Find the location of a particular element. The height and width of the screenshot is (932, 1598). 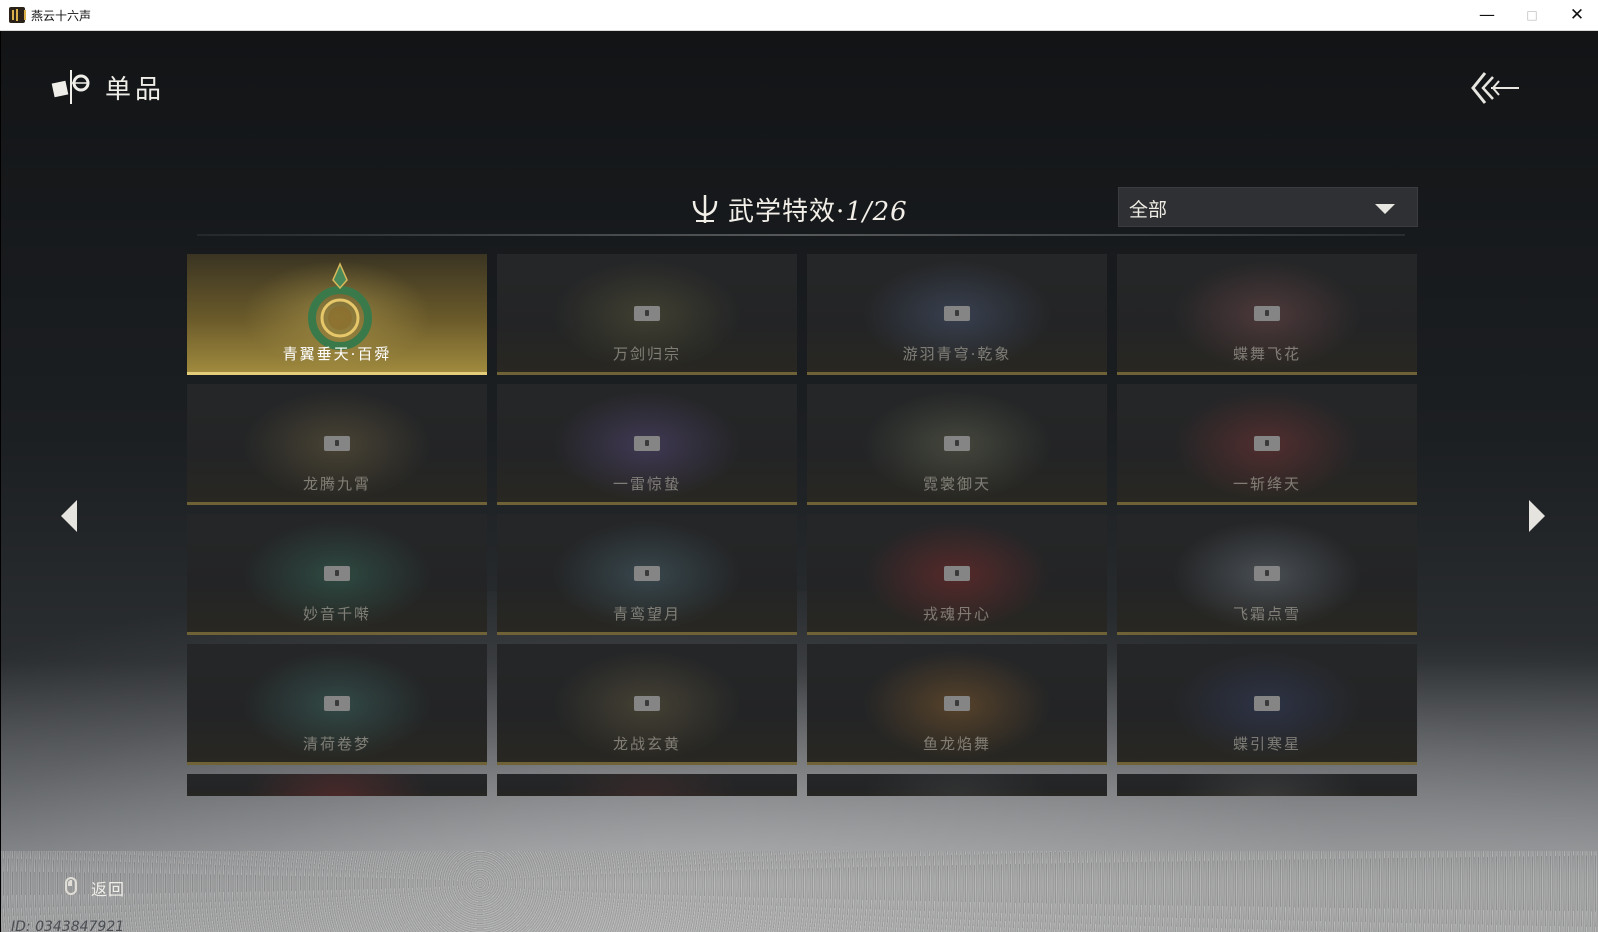

effect-card-name: 清荷卷梦 is located at coordinates (336, 744).